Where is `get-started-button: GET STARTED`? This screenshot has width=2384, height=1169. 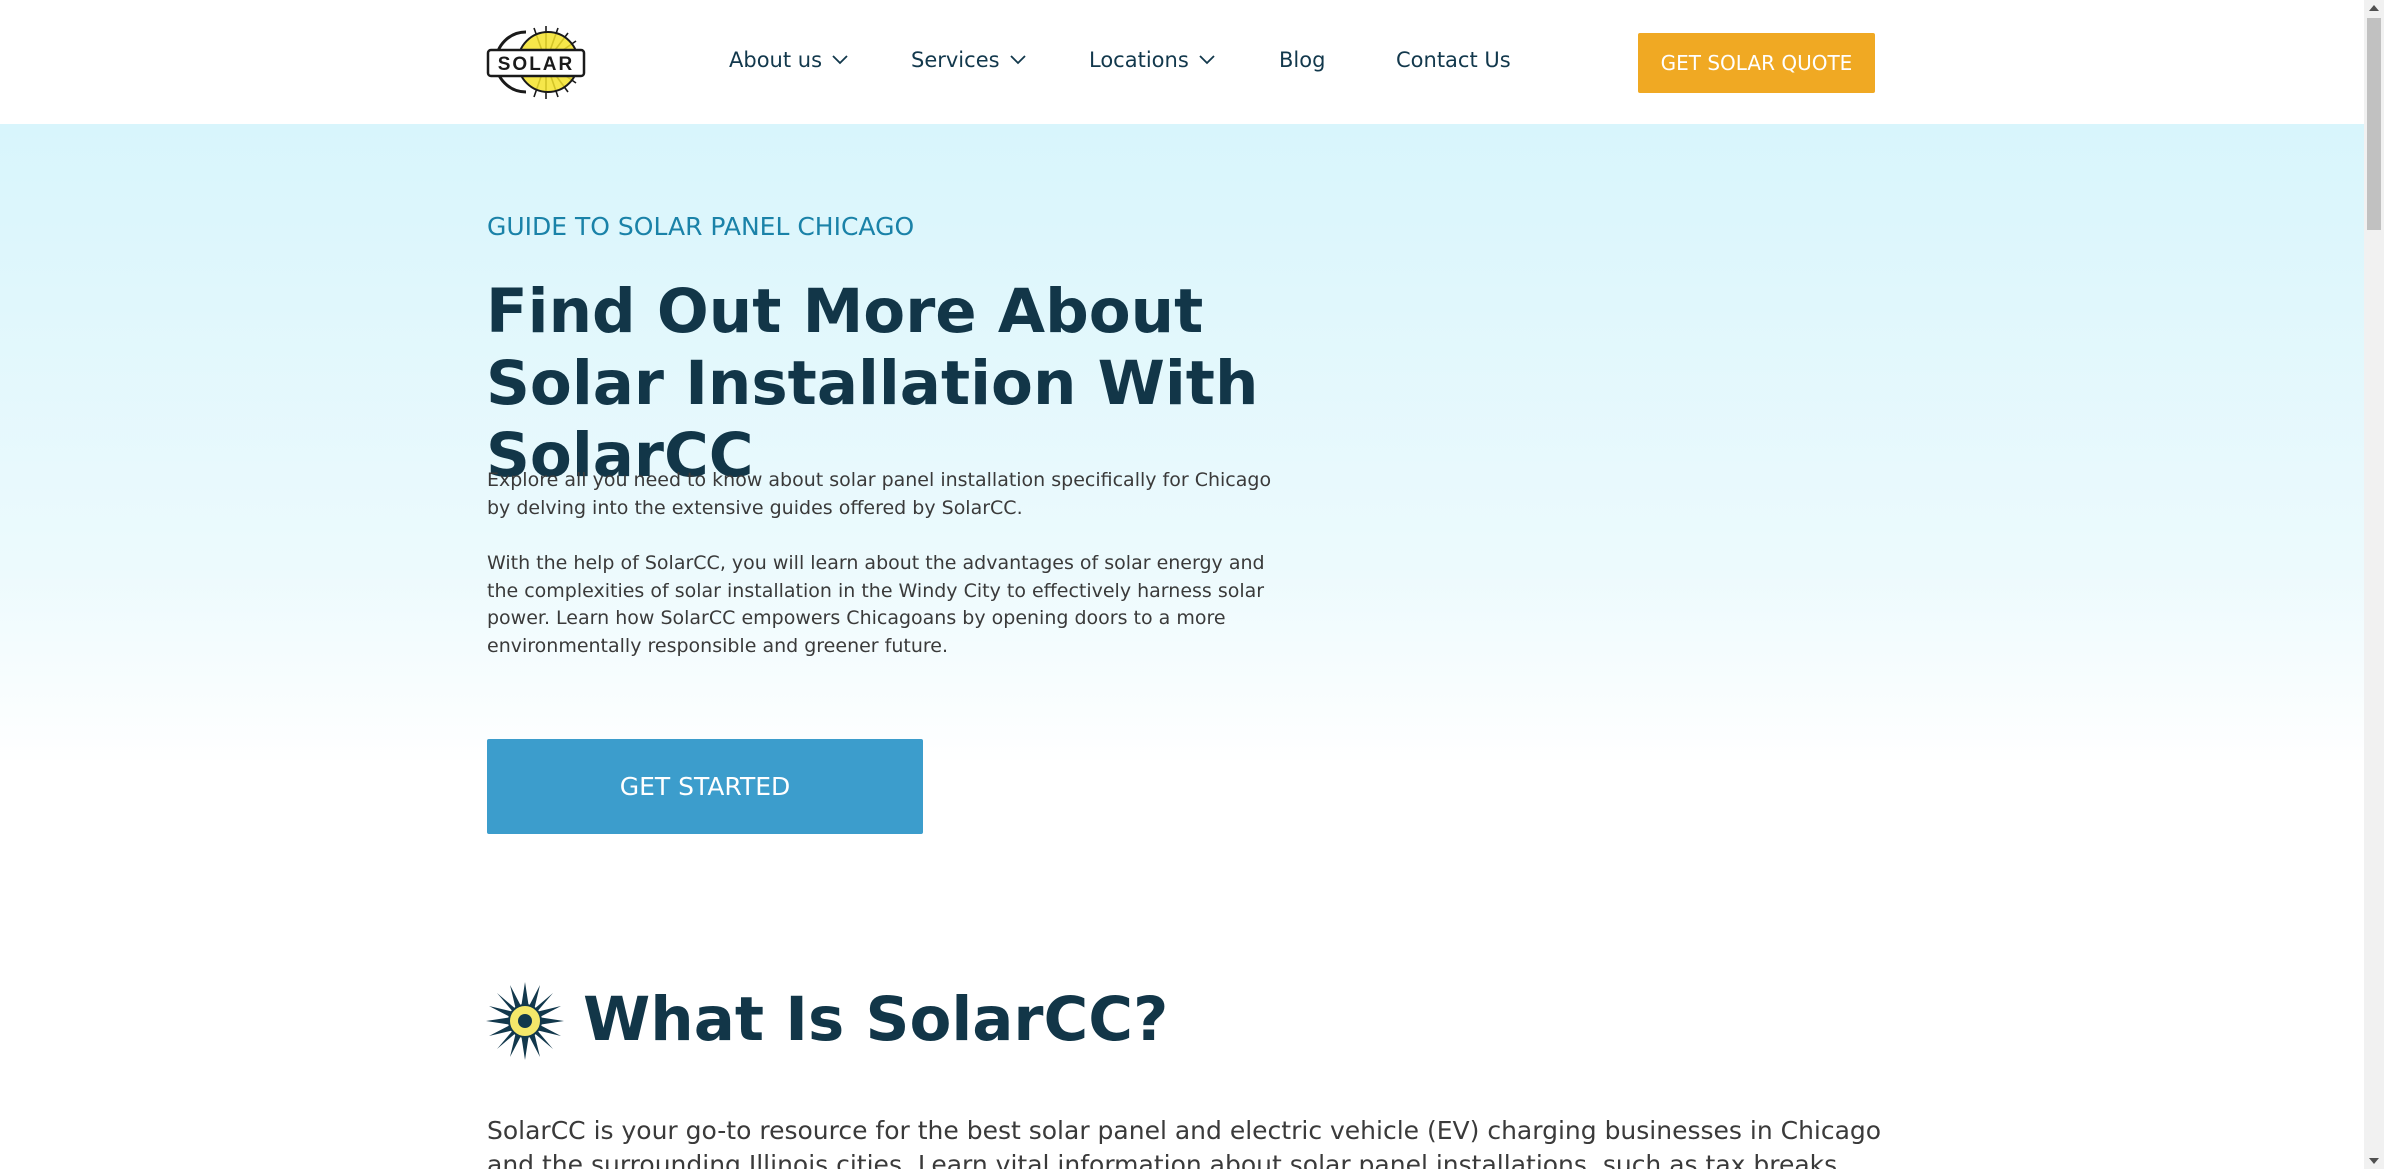
get-started-button: GET STARTED is located at coordinates (705, 786).